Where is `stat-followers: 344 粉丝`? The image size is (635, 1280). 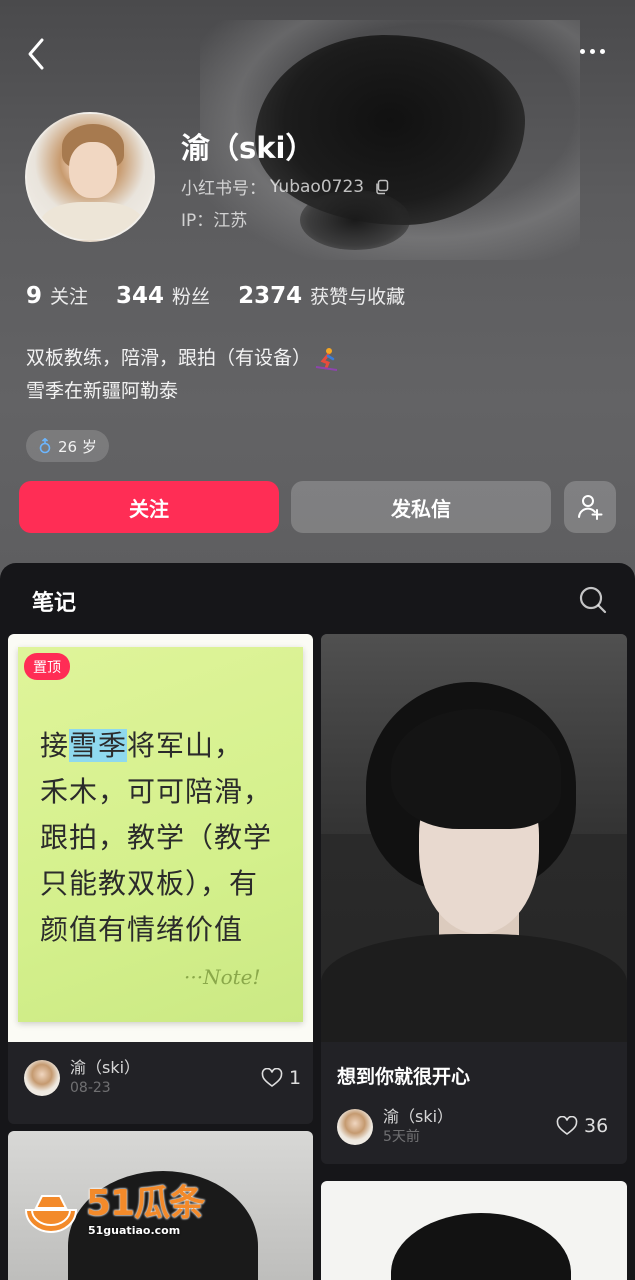
stat-followers: 344 粉丝 is located at coordinates (163, 295).